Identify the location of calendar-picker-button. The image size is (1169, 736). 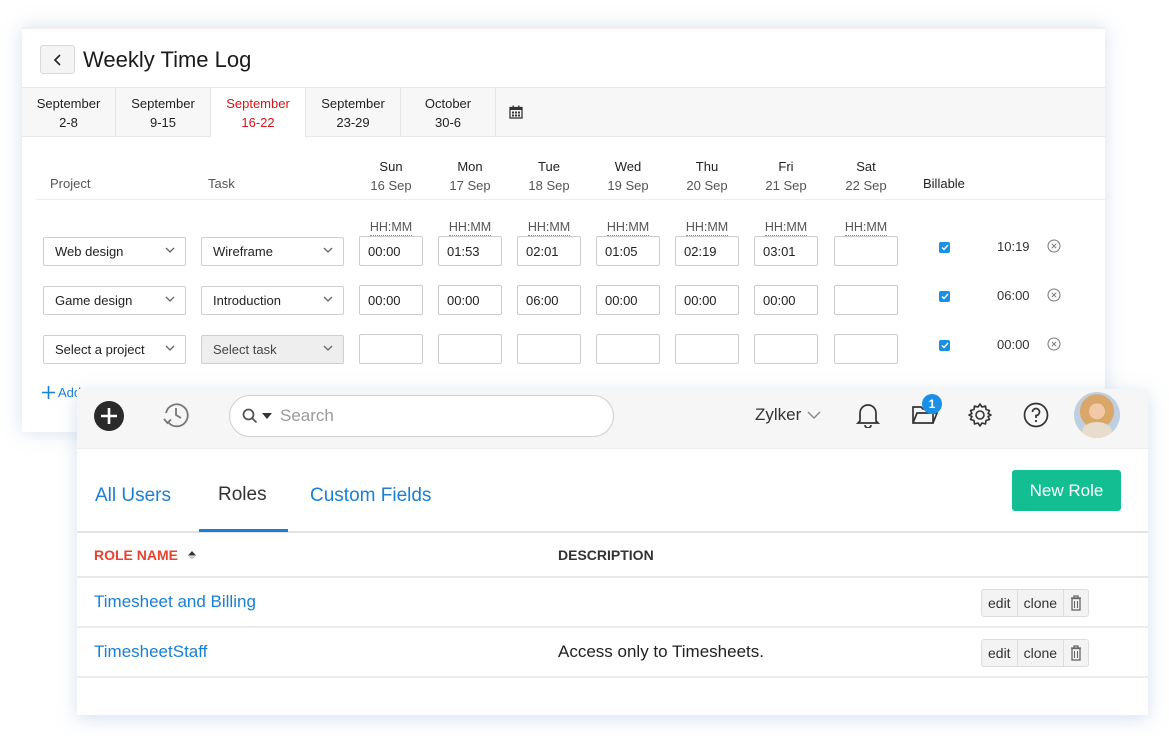
(516, 112).